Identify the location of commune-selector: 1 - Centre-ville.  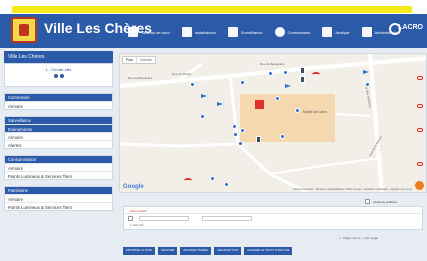
(58, 75).